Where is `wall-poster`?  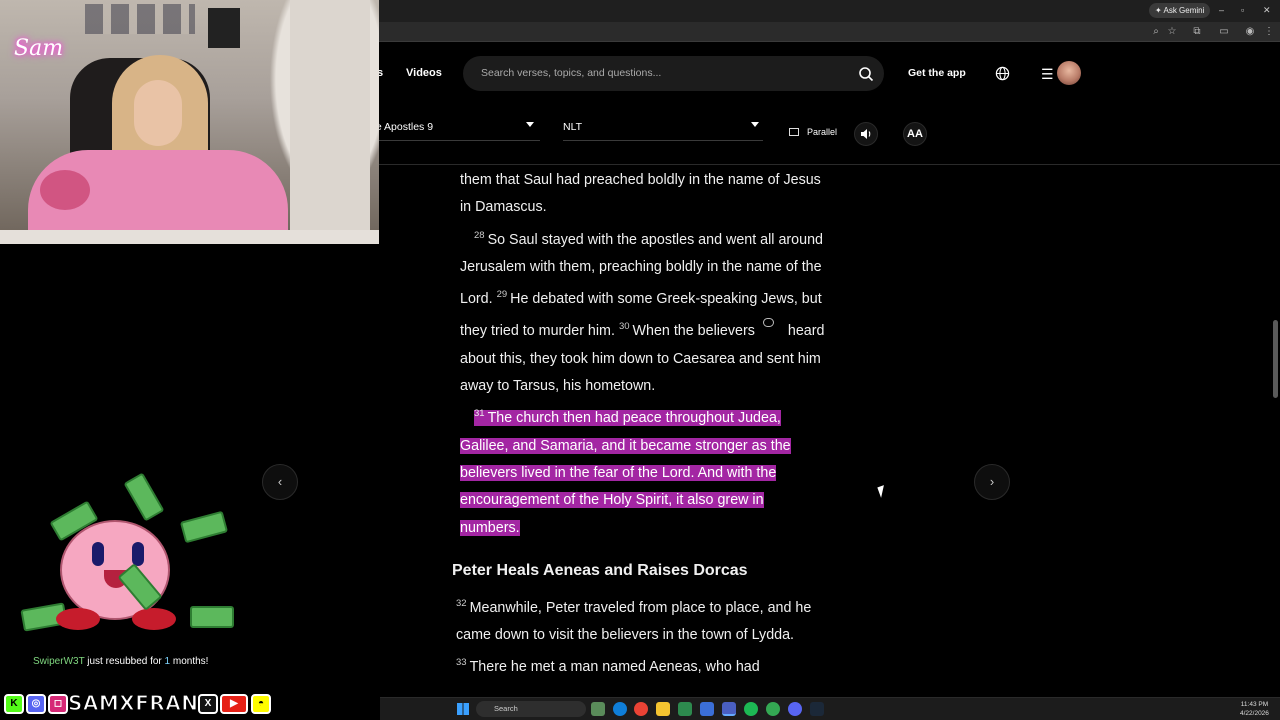 wall-poster is located at coordinates (224, 28).